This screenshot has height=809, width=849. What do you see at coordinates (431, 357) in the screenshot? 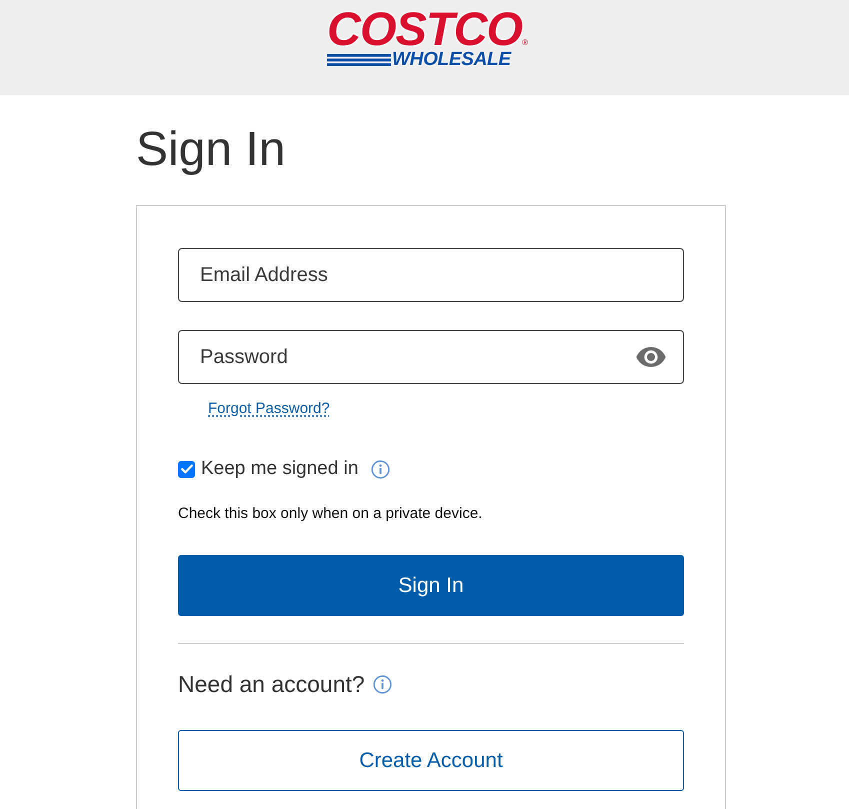
I see `password-field: Password` at bounding box center [431, 357].